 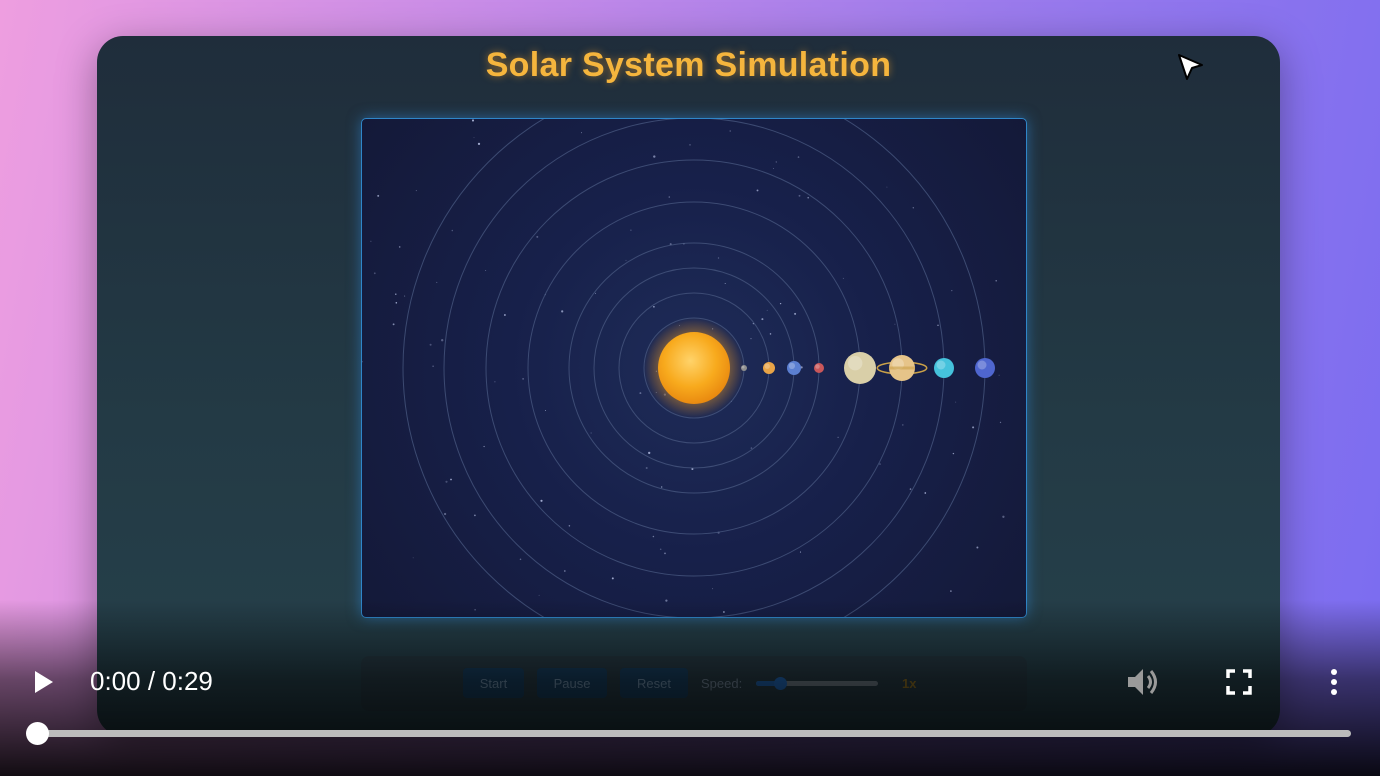 I want to click on time-display: 0:00 / 0:29, so click(x=151, y=681).